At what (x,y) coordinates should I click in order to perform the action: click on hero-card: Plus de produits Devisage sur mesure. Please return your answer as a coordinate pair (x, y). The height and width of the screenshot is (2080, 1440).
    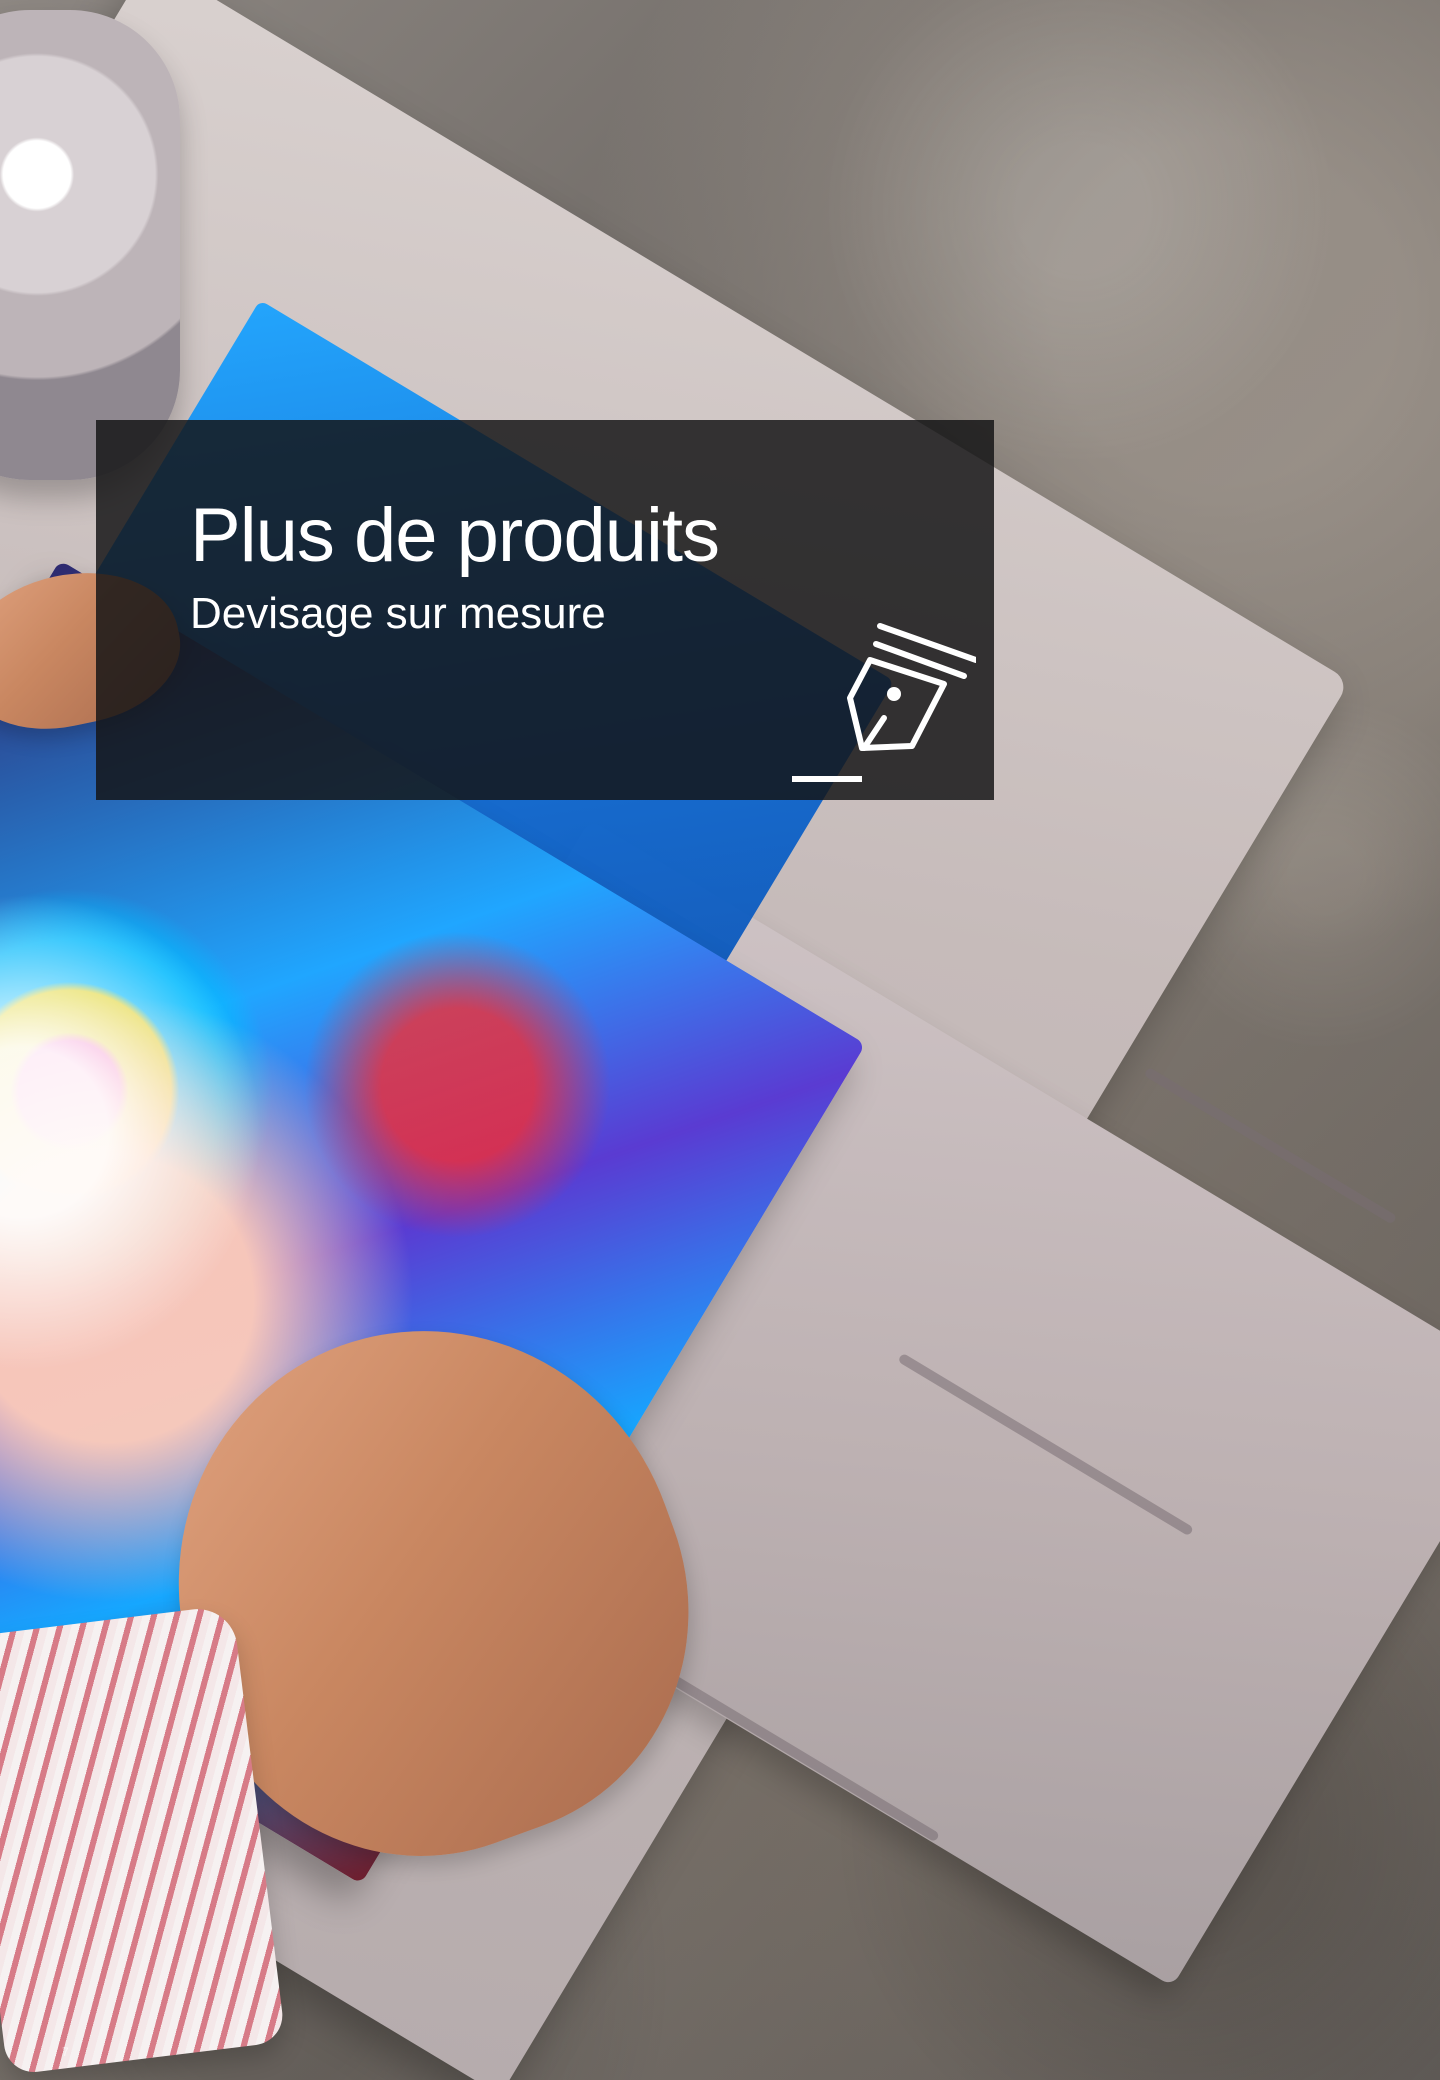
    Looking at the image, I should click on (545, 610).